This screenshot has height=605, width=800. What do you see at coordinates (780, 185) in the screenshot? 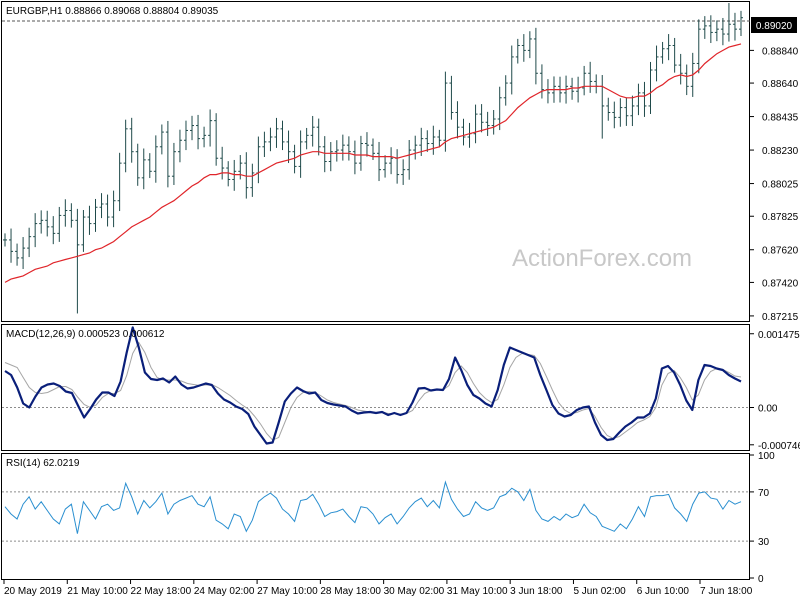
I see `price-axis-label: 0.88025` at bounding box center [780, 185].